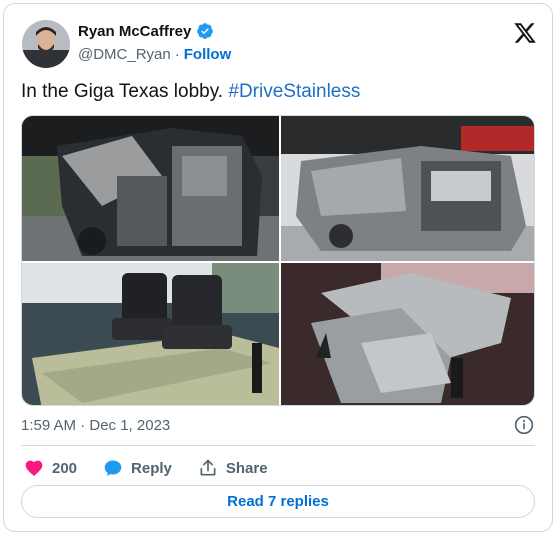  I want to click on verified-badge-icon, so click(205, 31).